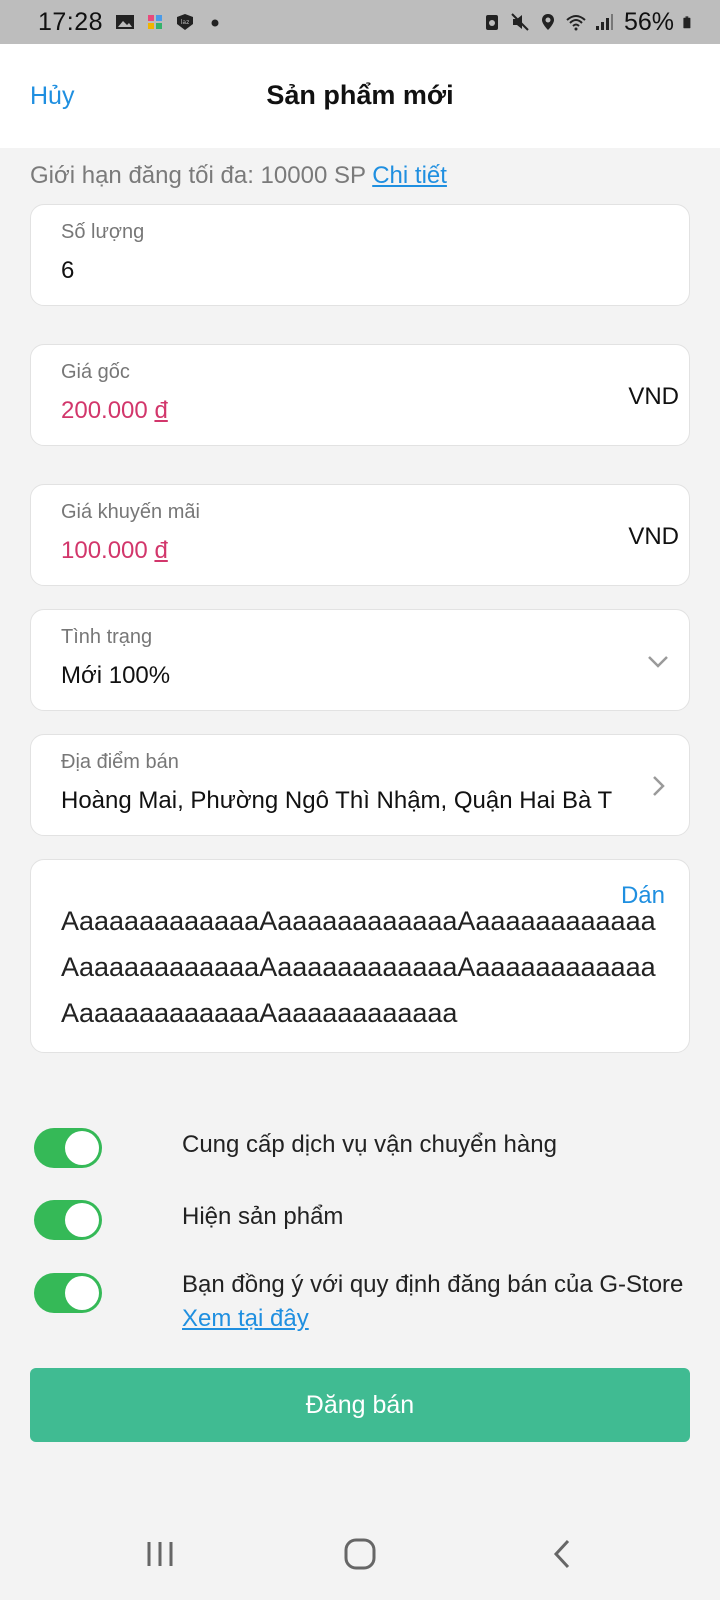  I want to click on show-product-toggle, so click(68, 1220).